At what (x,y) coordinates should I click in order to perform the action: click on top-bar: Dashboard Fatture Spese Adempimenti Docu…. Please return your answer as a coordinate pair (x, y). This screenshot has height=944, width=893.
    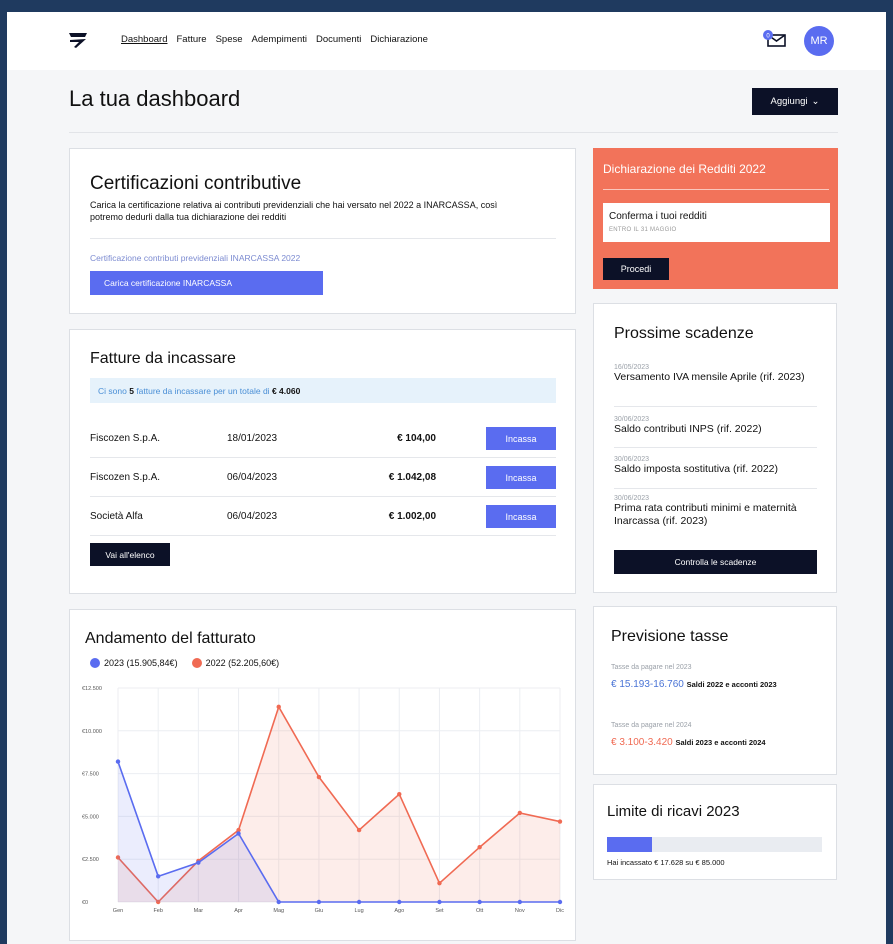
    Looking at the image, I should click on (446, 41).